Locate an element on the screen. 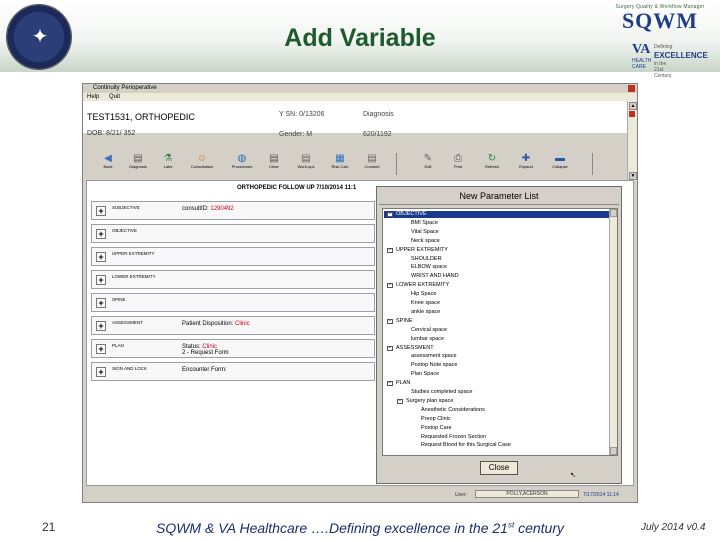 The image size is (720, 540). toolbar-button-label: Risk Calc is located at coordinates (340, 166).